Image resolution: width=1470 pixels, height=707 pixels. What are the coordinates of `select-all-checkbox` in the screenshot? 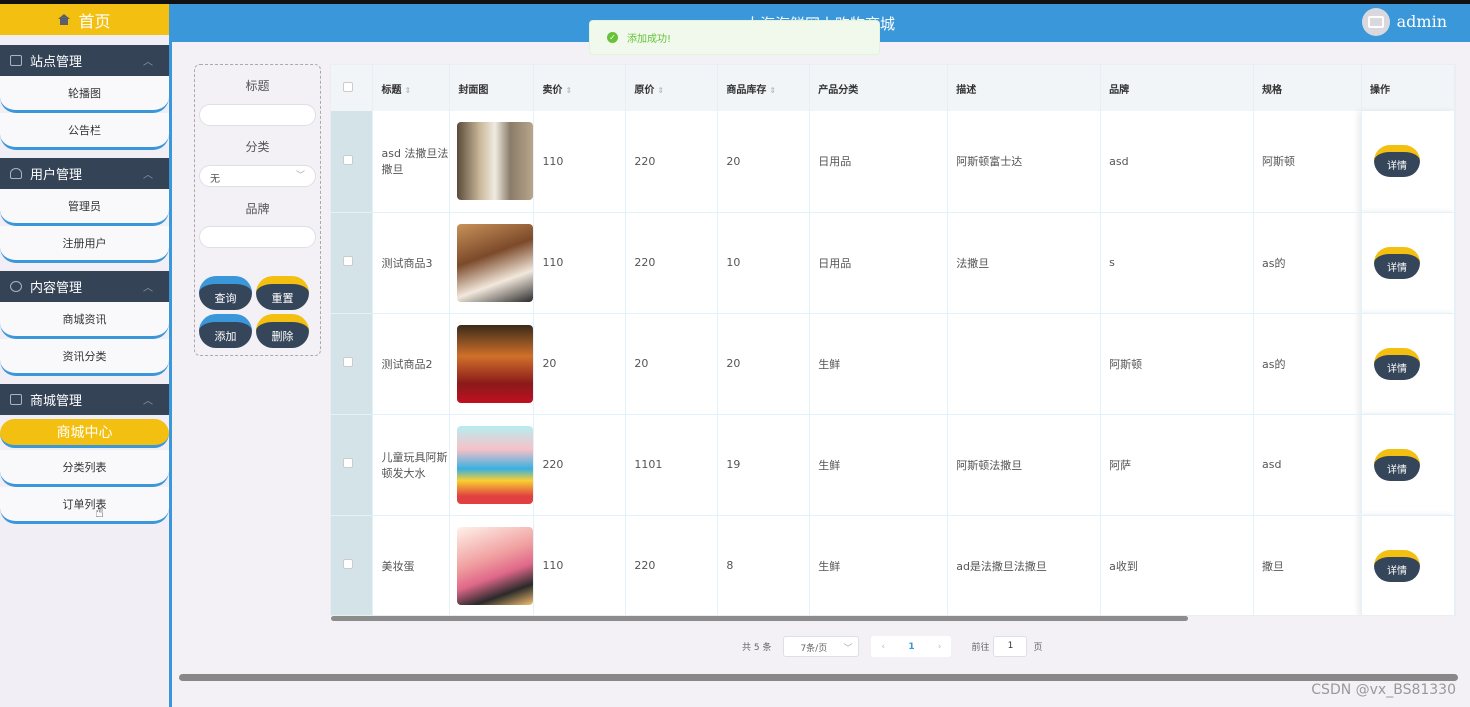 It's located at (348, 86).